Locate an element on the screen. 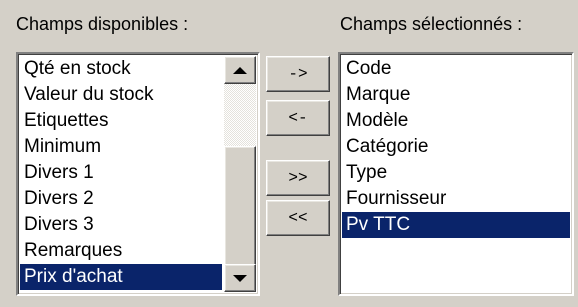 This screenshot has width=578, height=307. add-field-button: -> is located at coordinates (298, 74).